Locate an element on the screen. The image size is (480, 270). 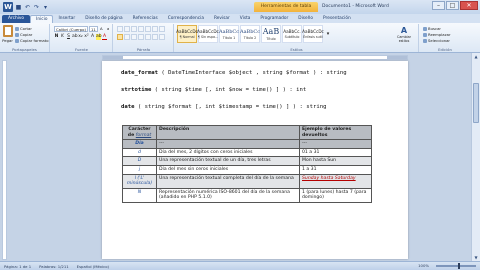
scroll-up-icon: ▲ is located at coordinates (476, 56).